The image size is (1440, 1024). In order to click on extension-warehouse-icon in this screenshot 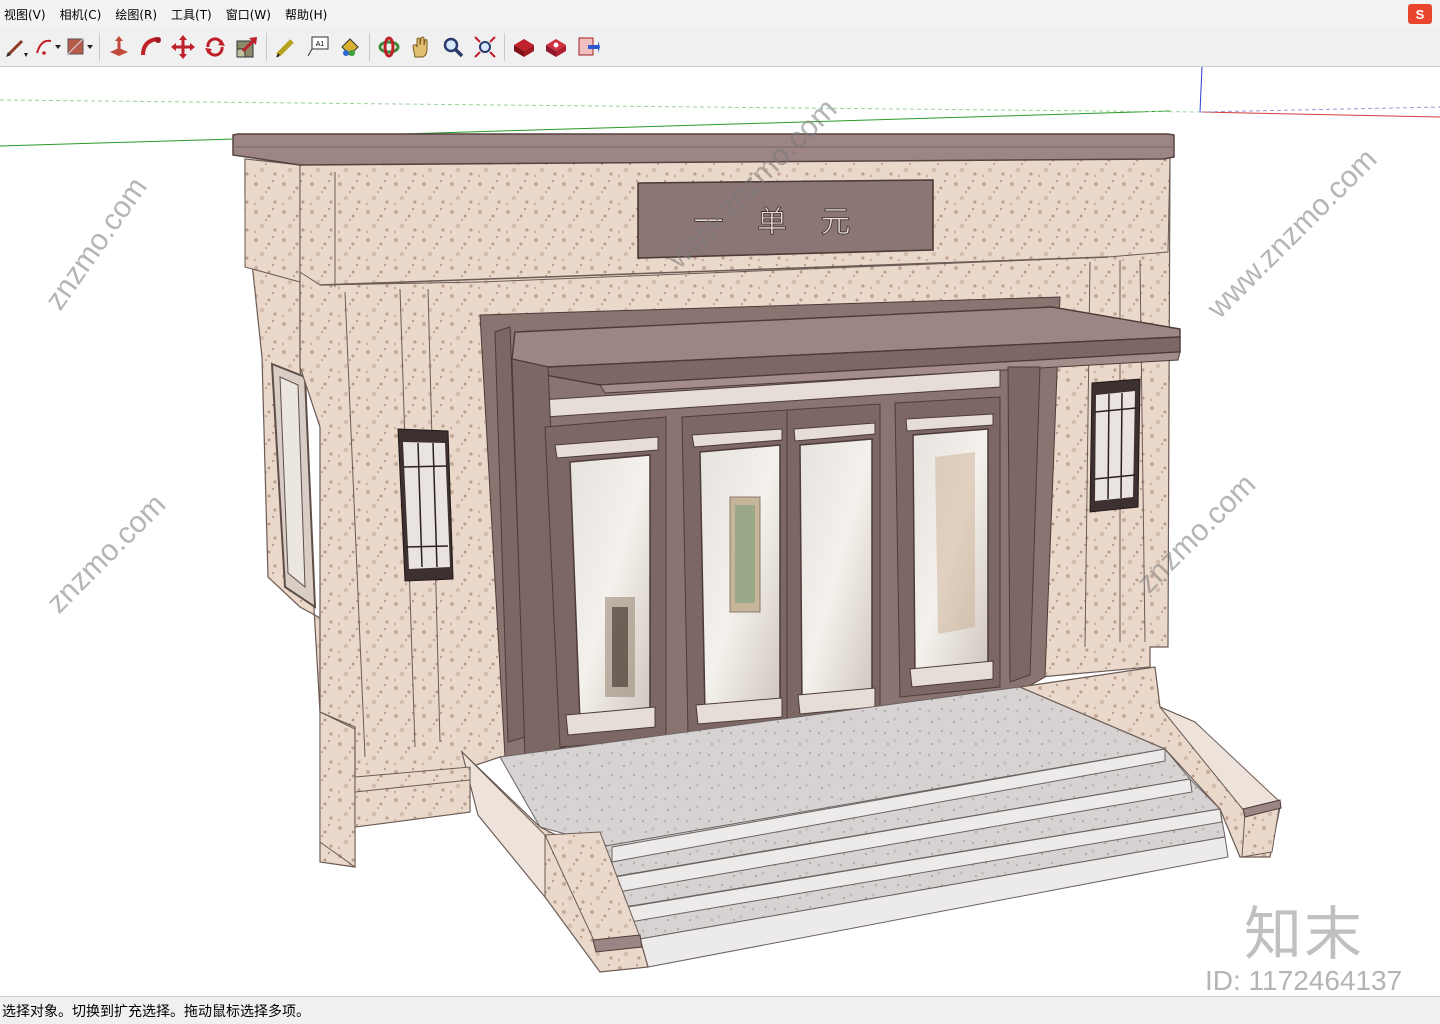, I will do `click(556, 47)`.